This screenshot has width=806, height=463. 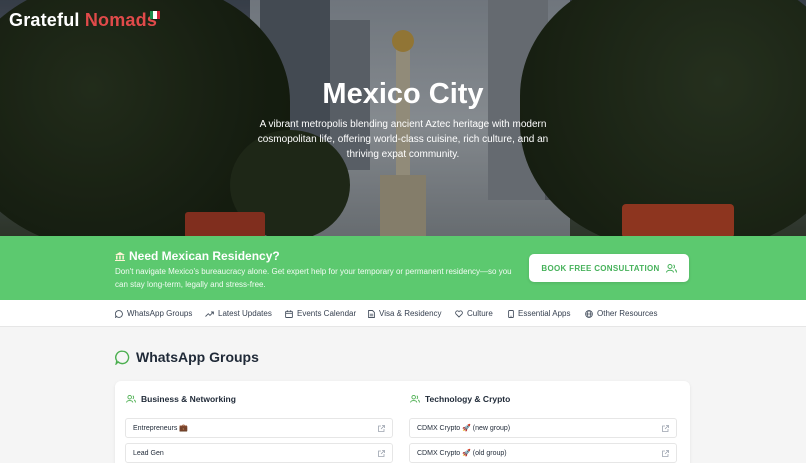 I want to click on group-link-label: CDMX Crypto 🚀 (old group), so click(x=462, y=453).